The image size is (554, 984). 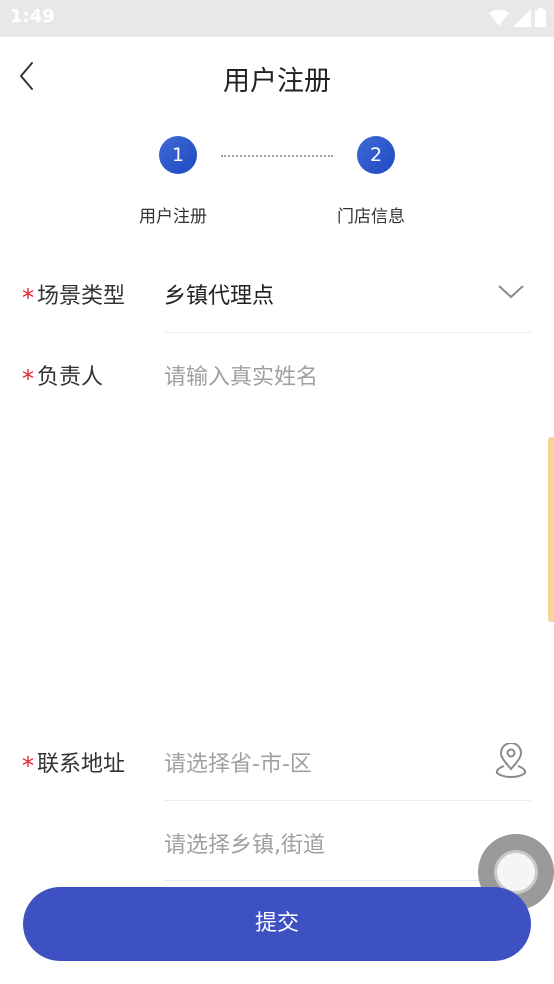 What do you see at coordinates (376, 155) in the screenshot?
I see `step-2-indicator: 2` at bounding box center [376, 155].